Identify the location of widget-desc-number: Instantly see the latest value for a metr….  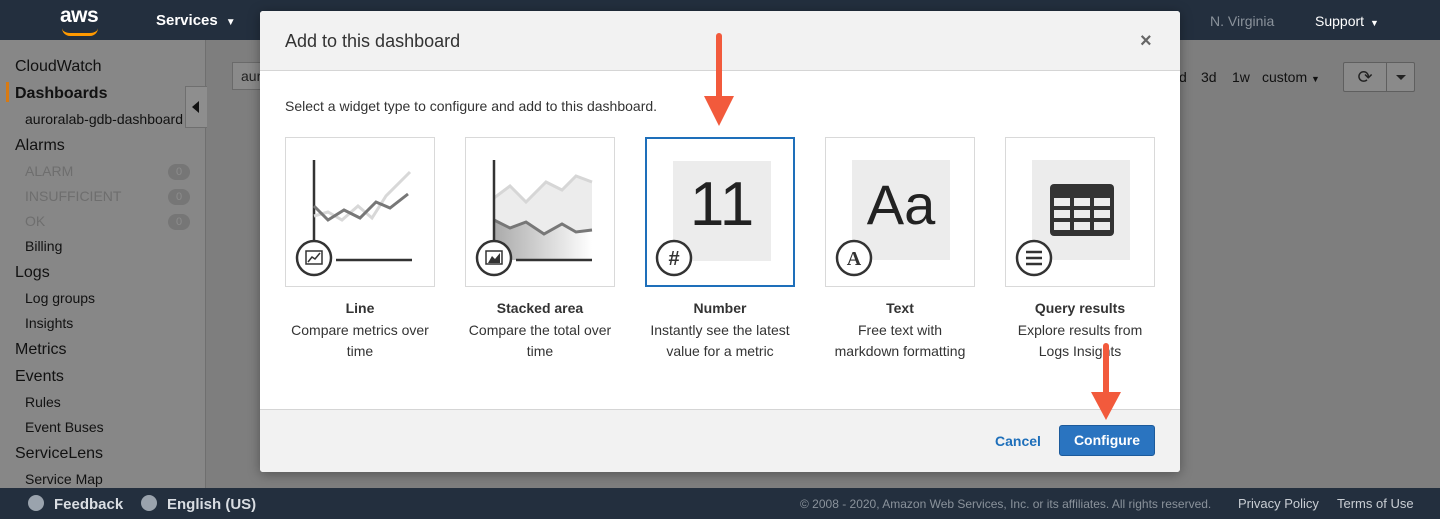
(720, 341).